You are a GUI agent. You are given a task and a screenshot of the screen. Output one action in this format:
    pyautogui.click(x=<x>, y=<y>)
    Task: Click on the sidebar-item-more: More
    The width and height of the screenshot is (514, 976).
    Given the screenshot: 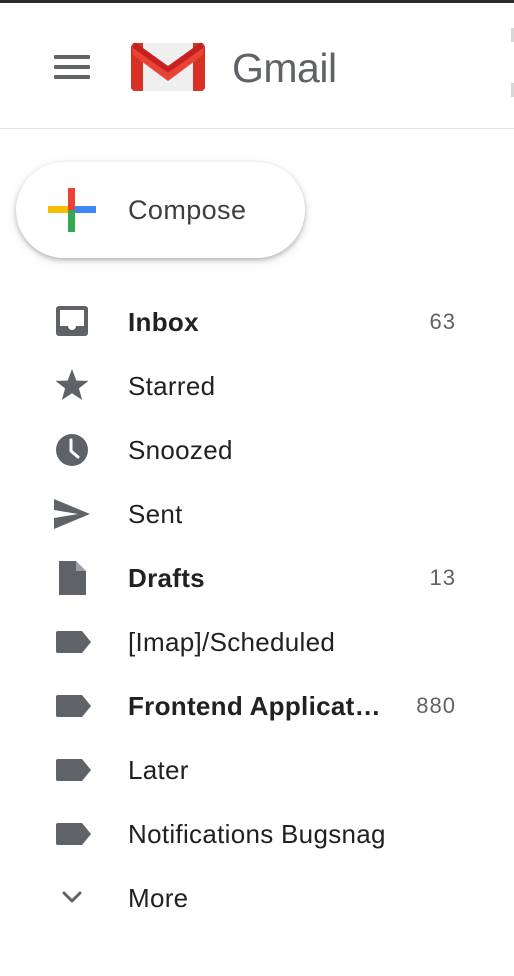 What is the action you would take?
    pyautogui.click(x=257, y=898)
    